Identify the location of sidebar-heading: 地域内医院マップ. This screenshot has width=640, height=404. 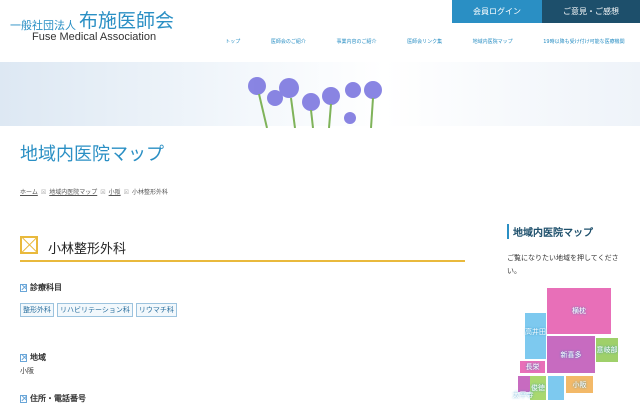
(550, 231).